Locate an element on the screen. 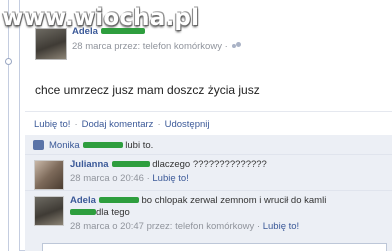  comment-author: Julianna is located at coordinates (89, 164).